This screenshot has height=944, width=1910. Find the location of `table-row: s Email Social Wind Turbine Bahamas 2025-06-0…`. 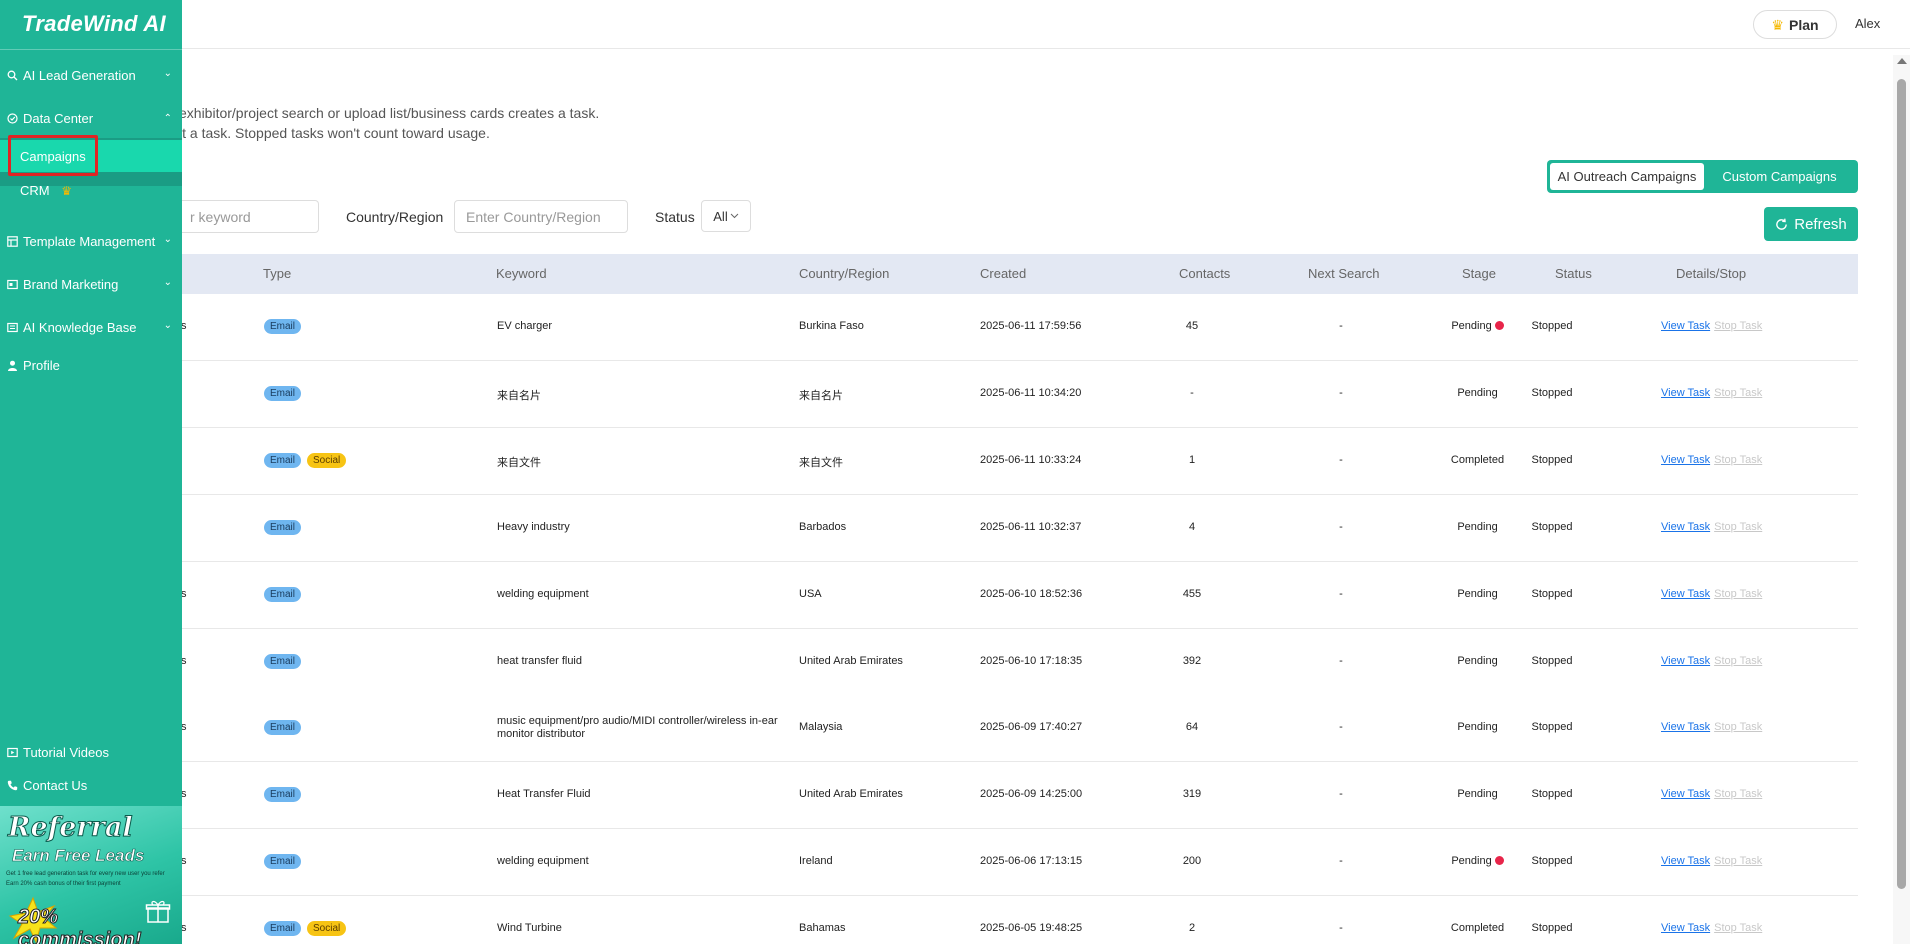

table-row: s Email Social Wind Turbine Bahamas 2025-06-0… is located at coordinates (1004, 920).